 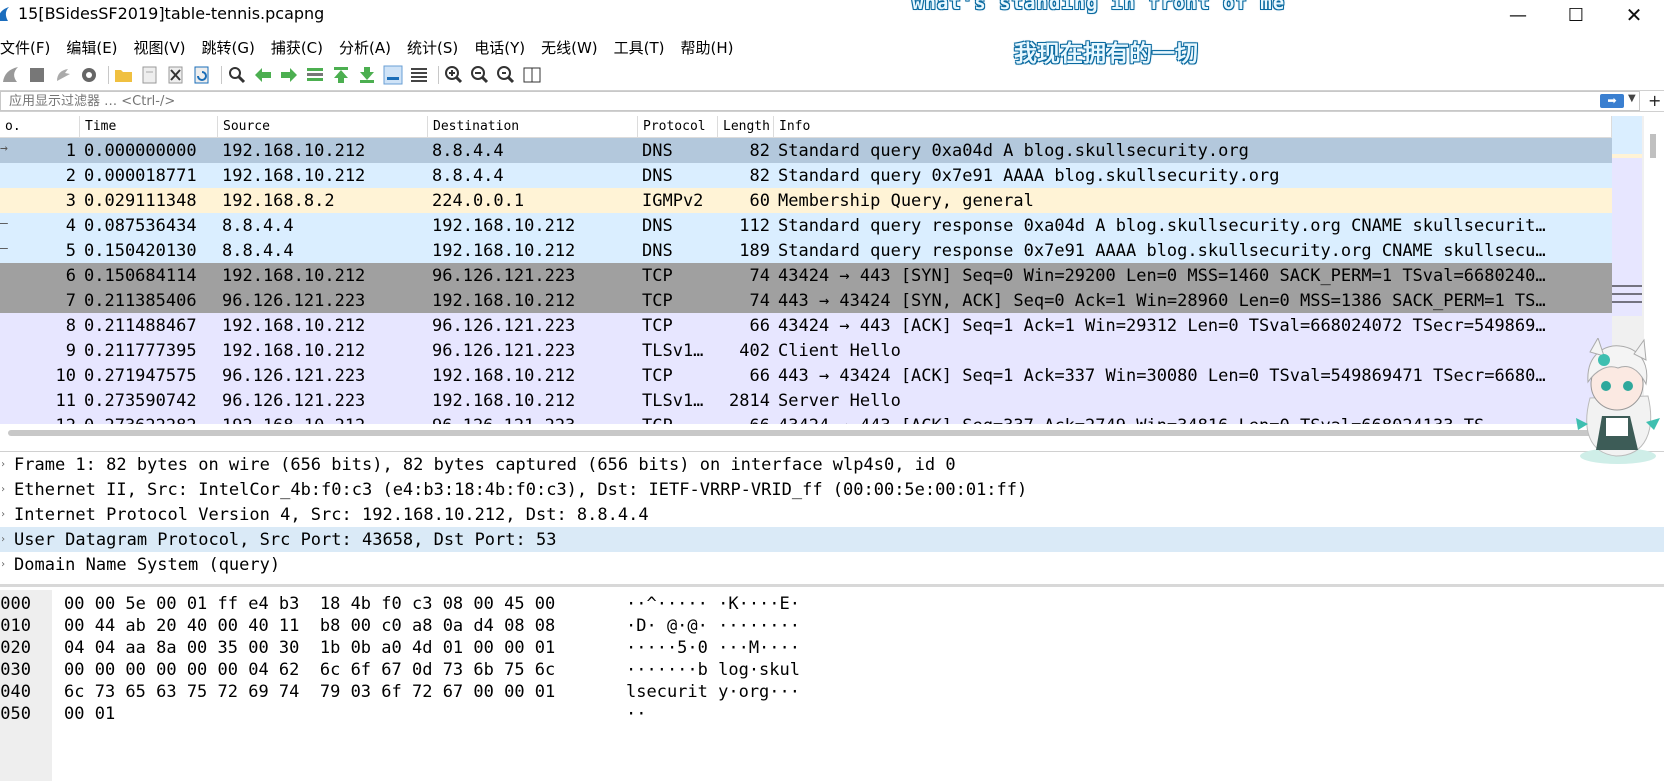 What do you see at coordinates (1518, 15) in the screenshot?
I see `minimize-button: —` at bounding box center [1518, 15].